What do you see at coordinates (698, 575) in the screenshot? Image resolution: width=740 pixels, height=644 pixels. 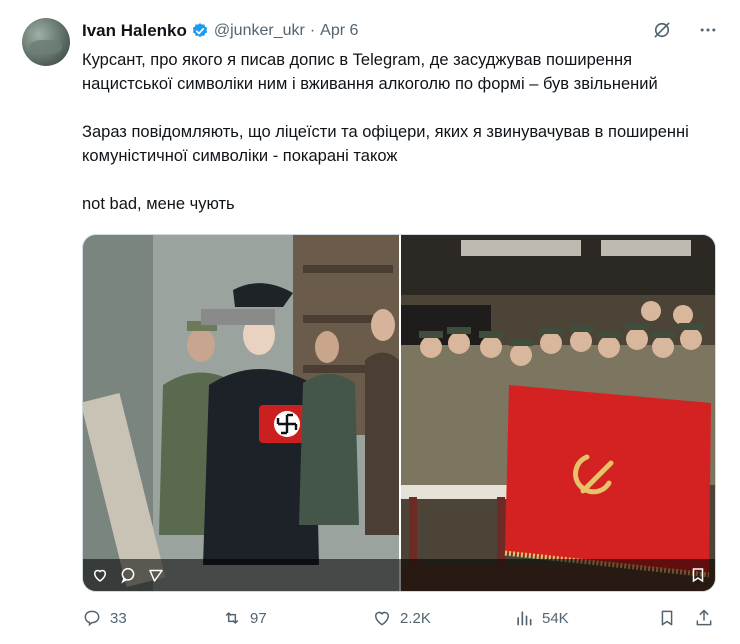 I see `bookmark-media-icon` at bounding box center [698, 575].